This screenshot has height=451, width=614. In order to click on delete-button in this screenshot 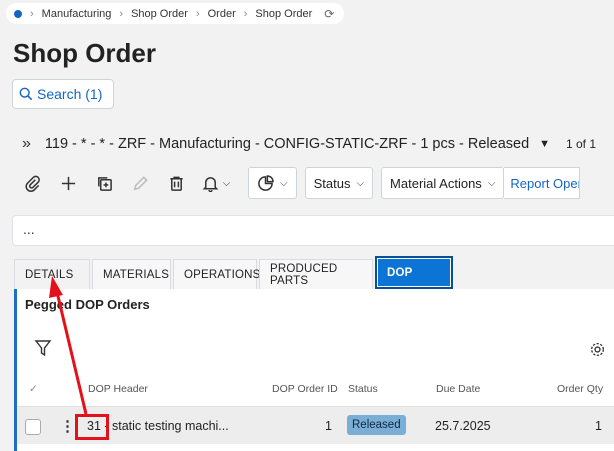, I will do `click(176, 183)`.